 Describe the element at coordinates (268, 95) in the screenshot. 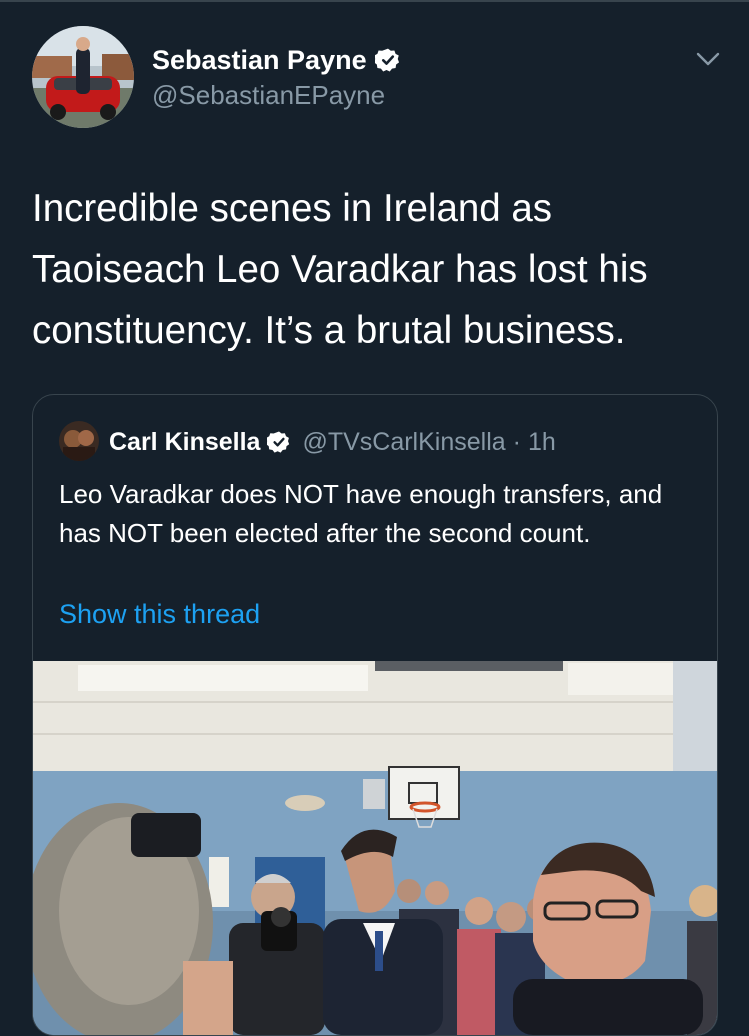

I see `author-handle: @SebastianEPayne` at that location.